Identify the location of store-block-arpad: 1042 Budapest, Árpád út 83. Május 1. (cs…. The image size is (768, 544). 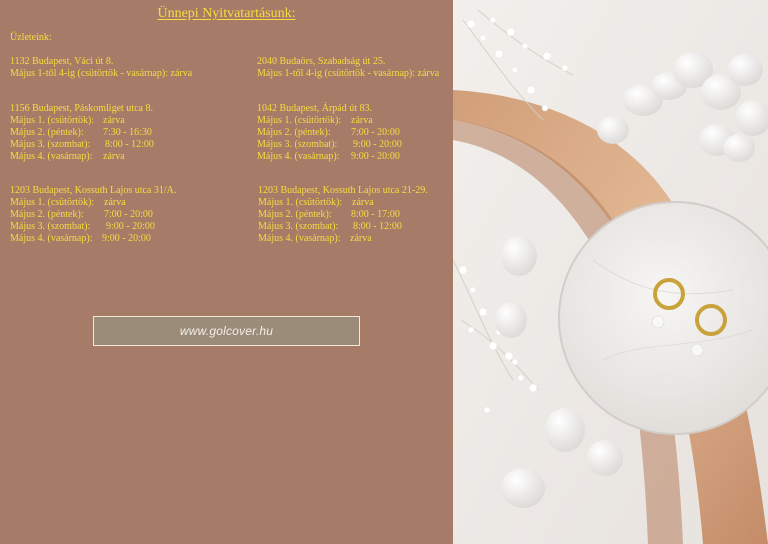
(329, 133).